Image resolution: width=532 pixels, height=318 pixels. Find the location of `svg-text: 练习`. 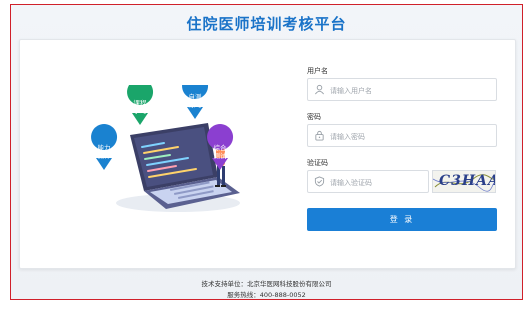

svg-text: 练习 is located at coordinates (195, 104).